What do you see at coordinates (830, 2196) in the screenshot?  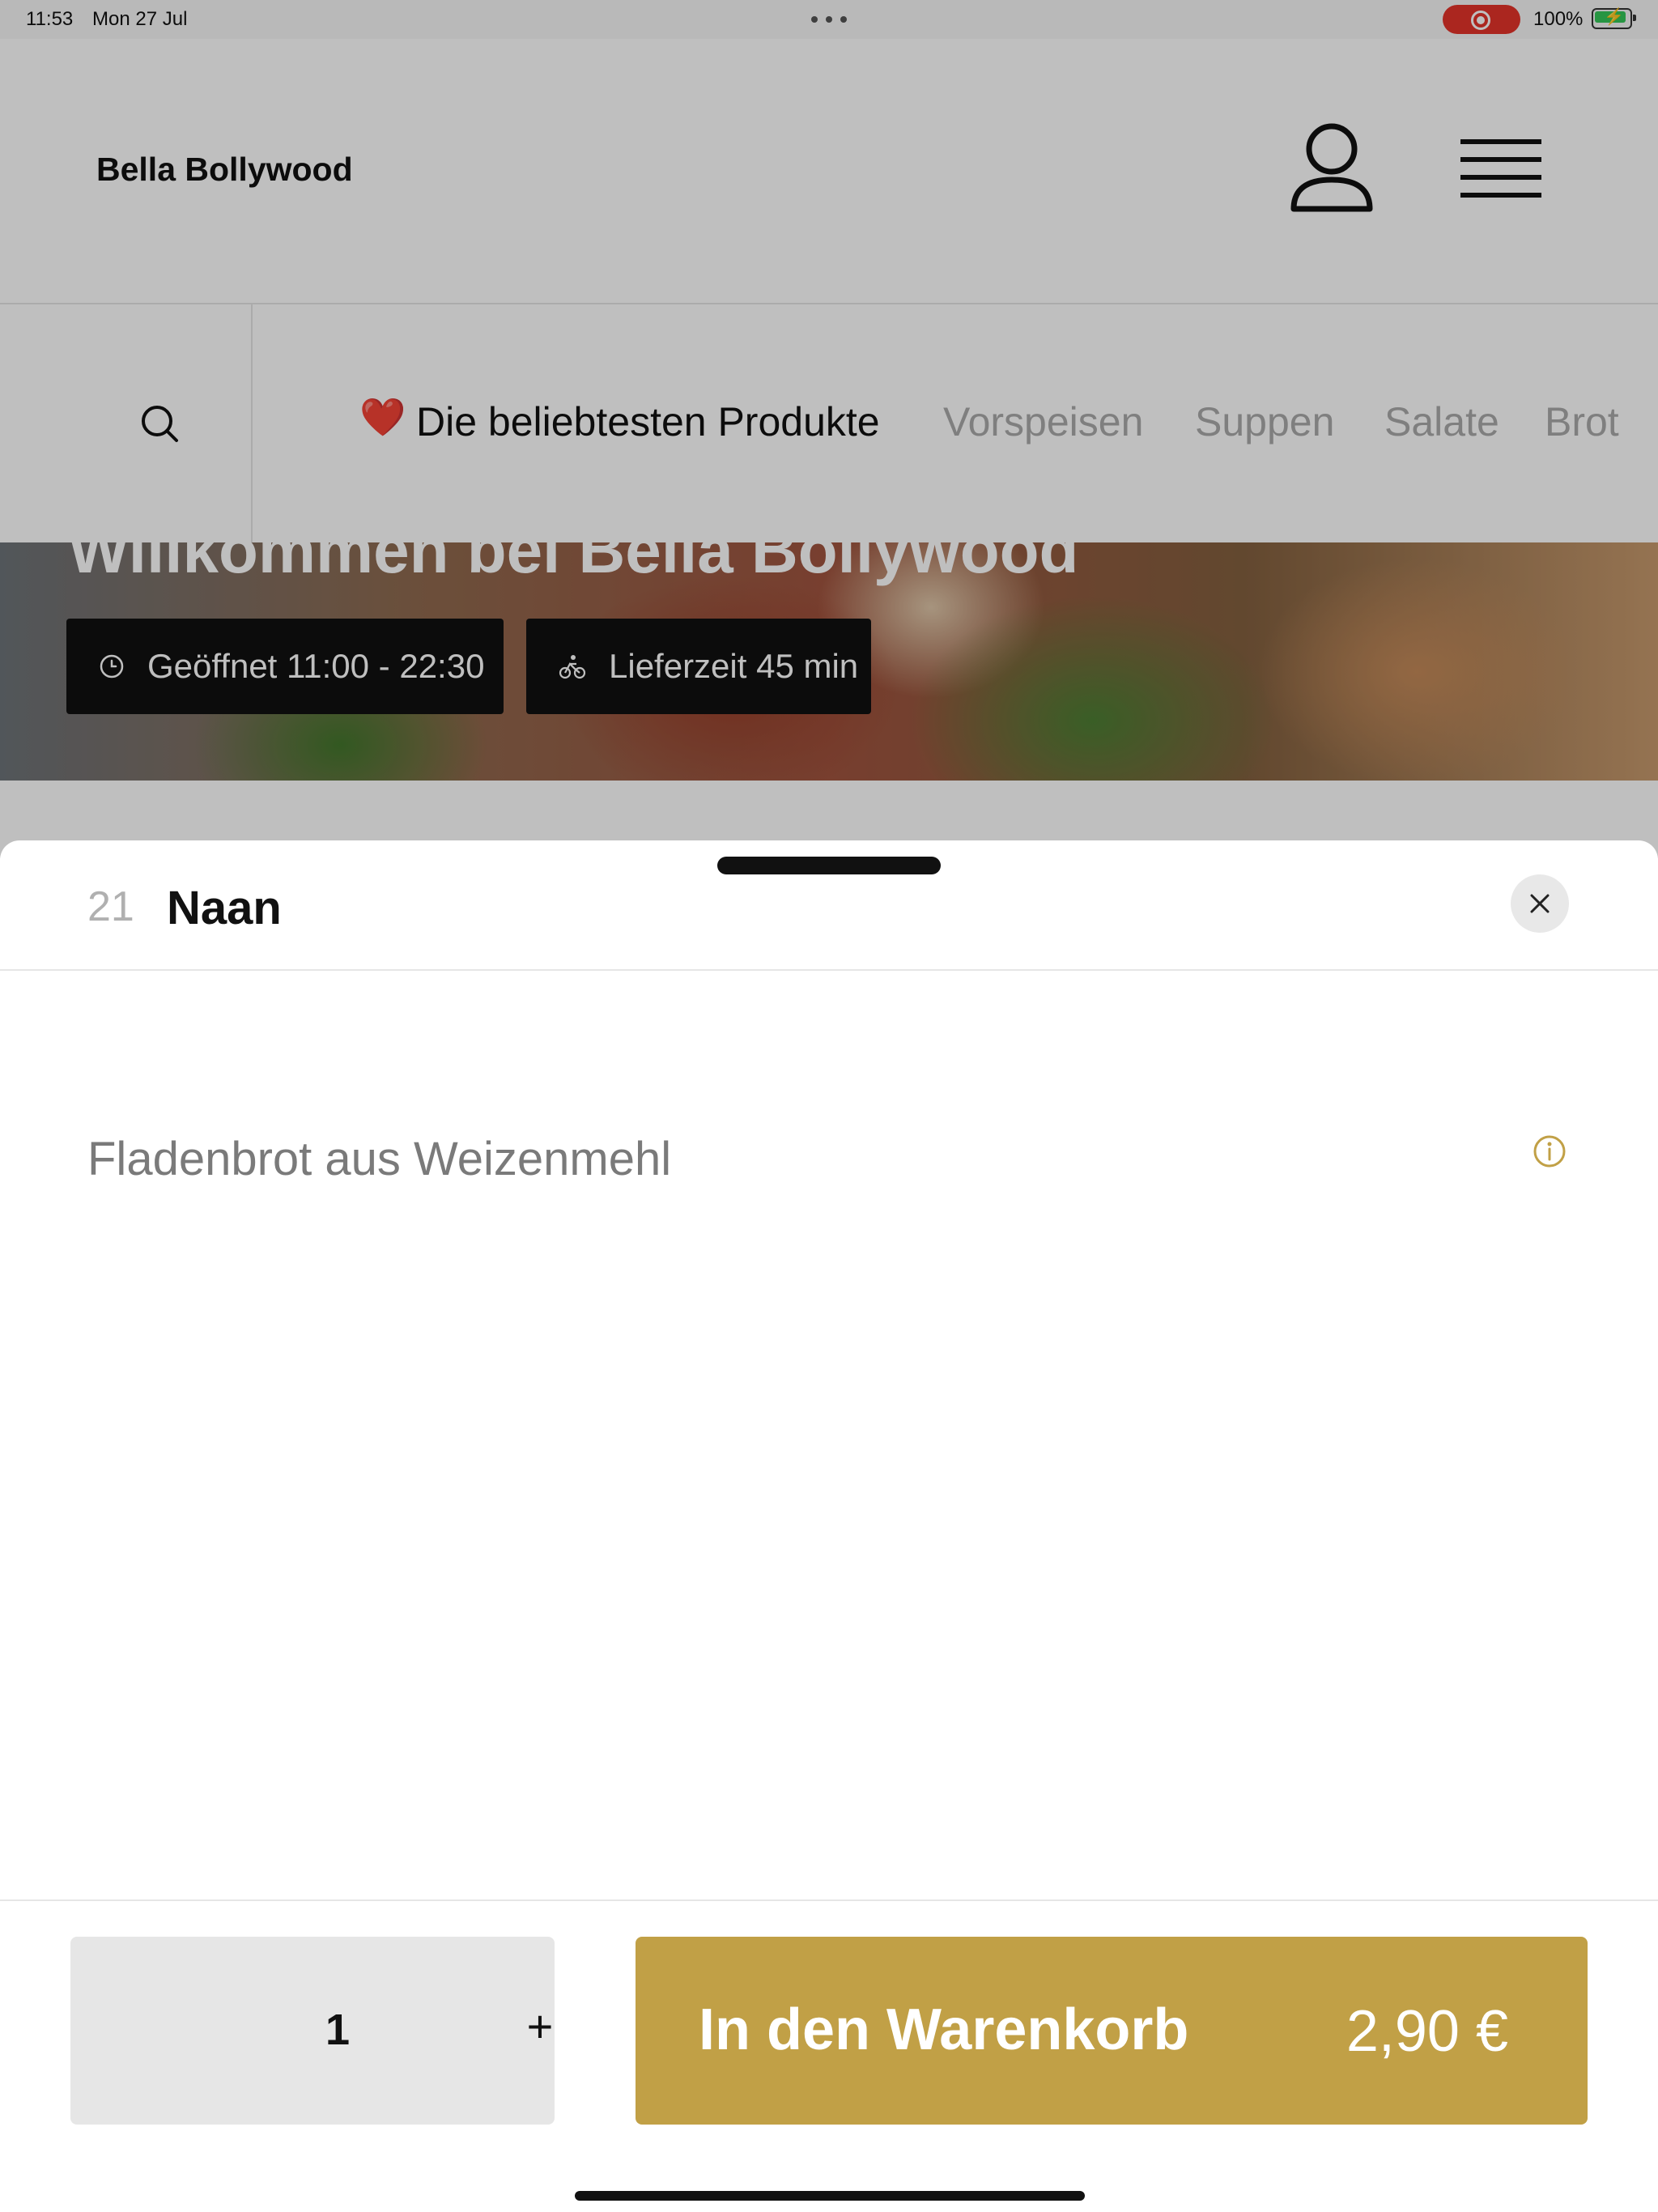 I see `home-indicator` at bounding box center [830, 2196].